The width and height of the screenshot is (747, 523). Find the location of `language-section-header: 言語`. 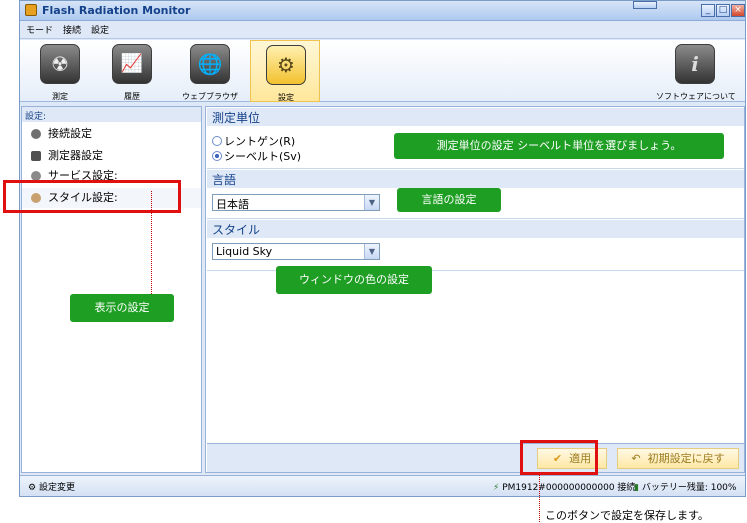

language-section-header: 言語 is located at coordinates (475, 179).